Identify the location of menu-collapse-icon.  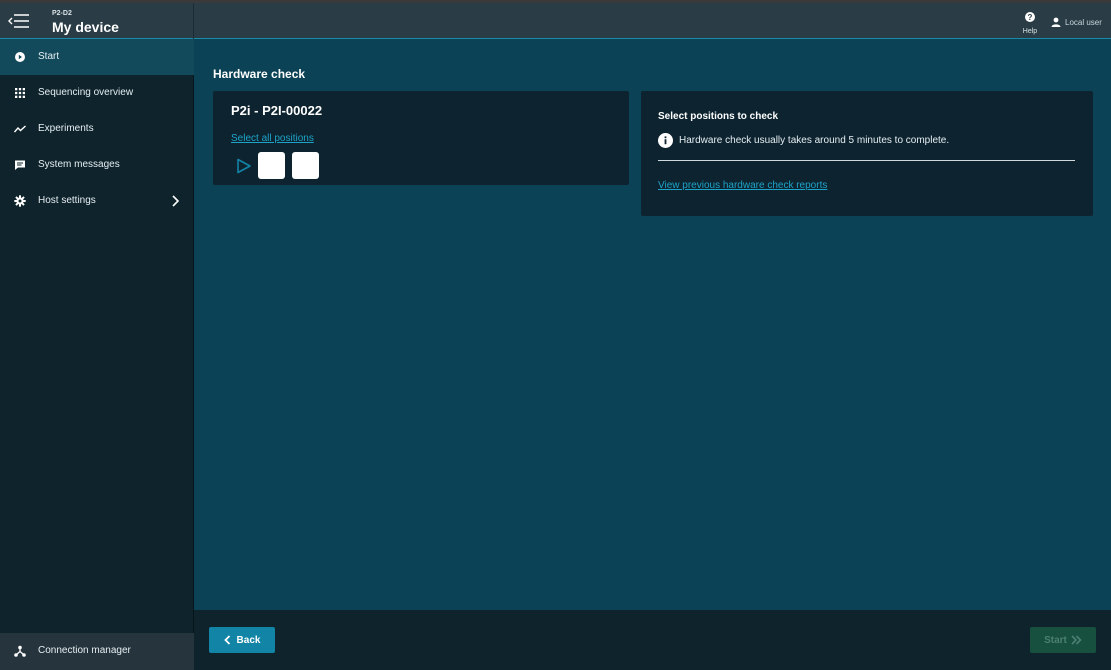
(18, 21).